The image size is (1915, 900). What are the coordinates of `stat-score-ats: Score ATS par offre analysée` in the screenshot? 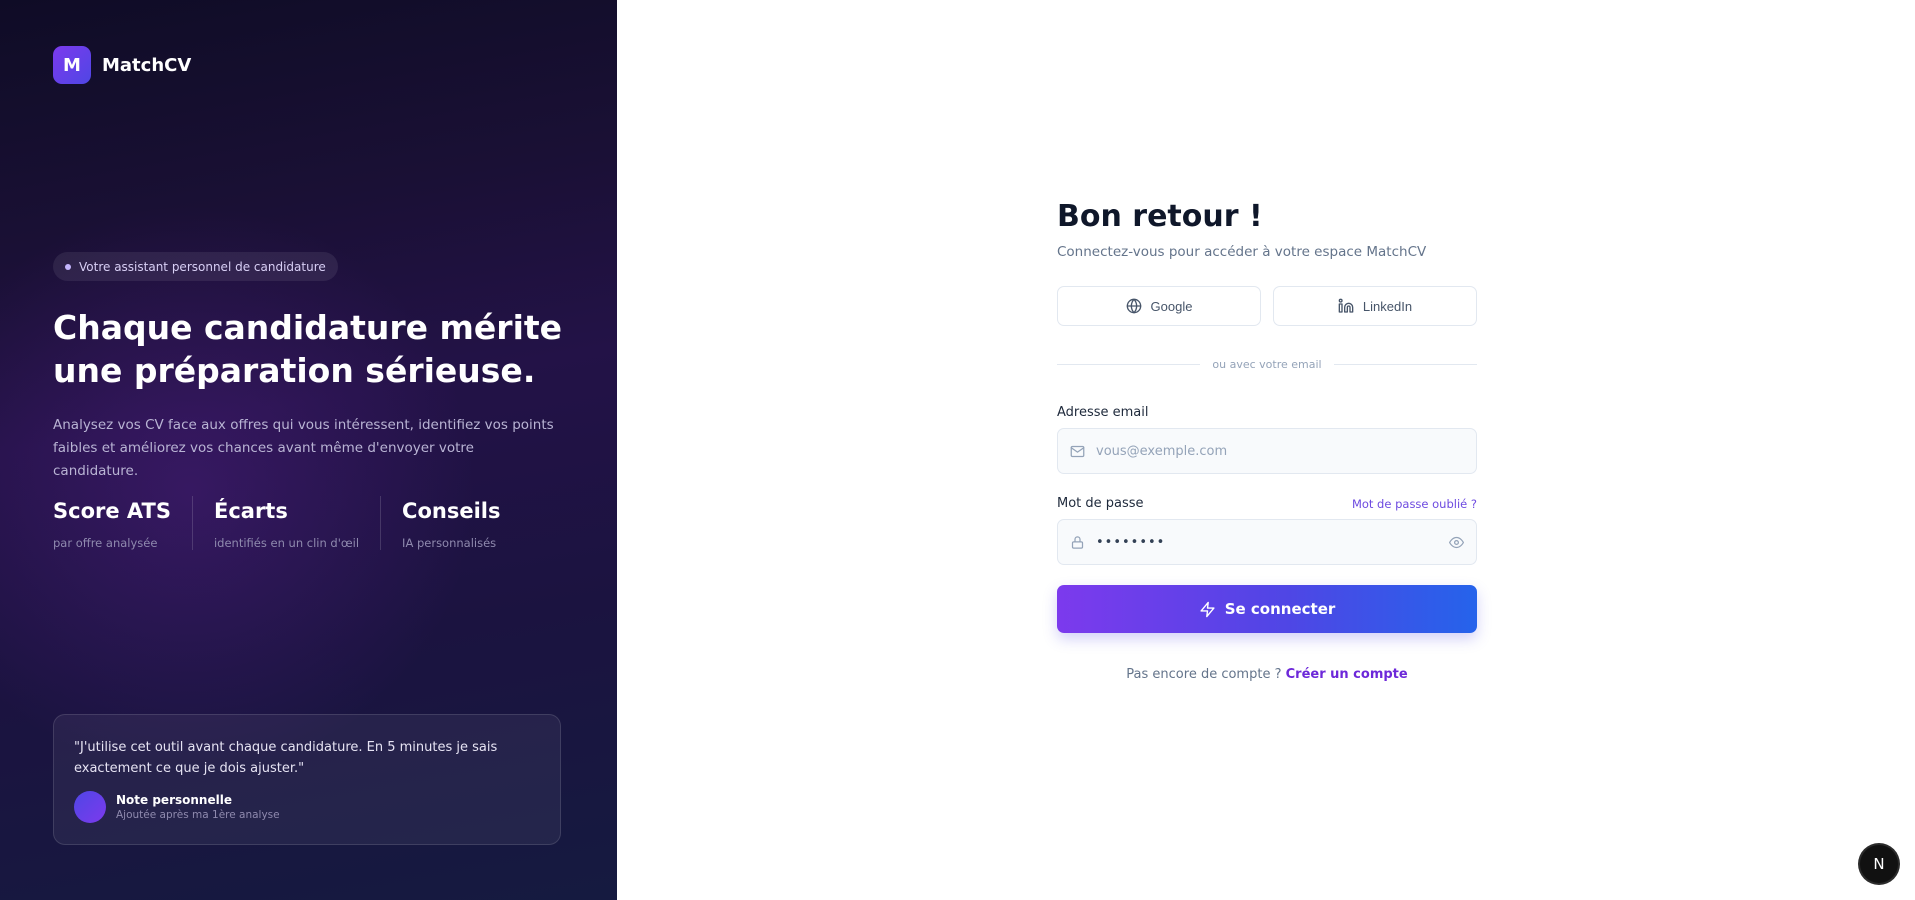 It's located at (122, 523).